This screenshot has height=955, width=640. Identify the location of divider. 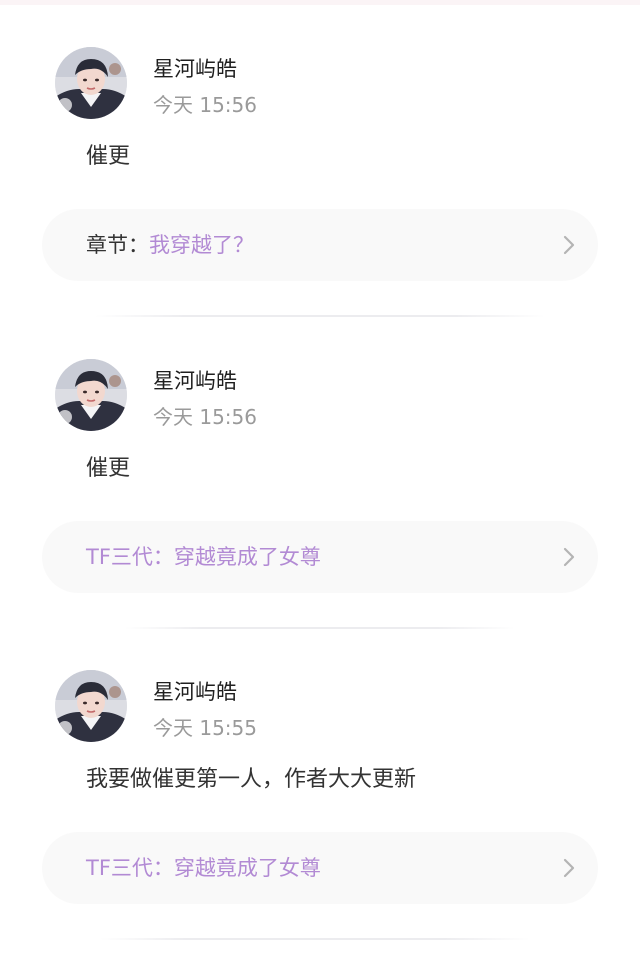
(315, 939).